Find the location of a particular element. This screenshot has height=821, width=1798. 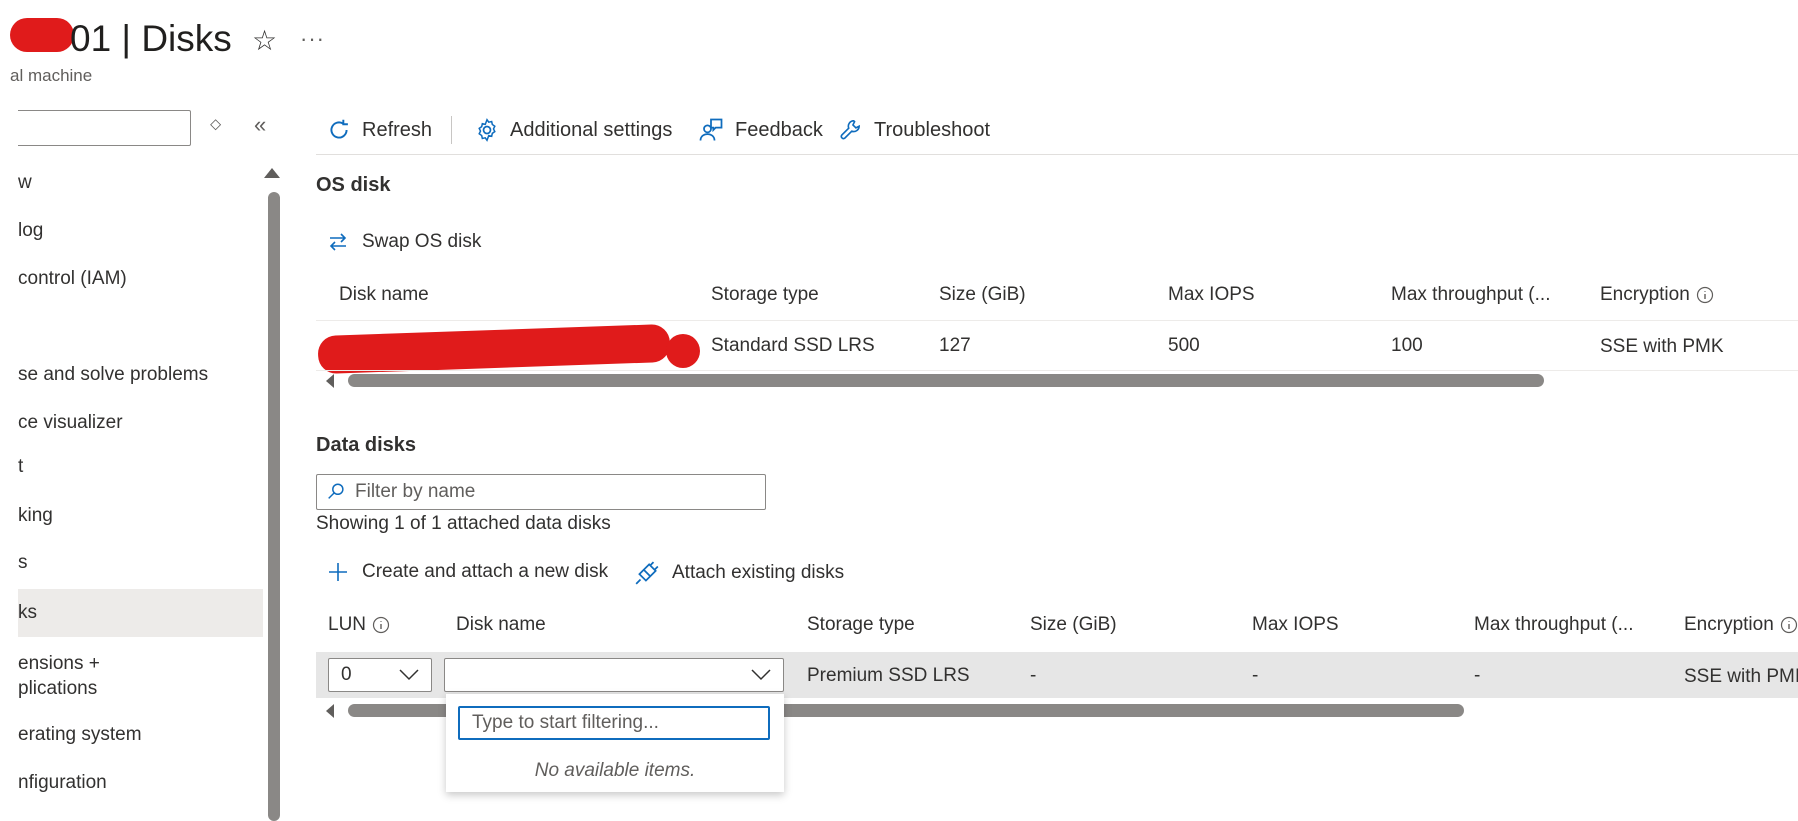

data-col-storage-type: Storage type is located at coordinates (861, 625).